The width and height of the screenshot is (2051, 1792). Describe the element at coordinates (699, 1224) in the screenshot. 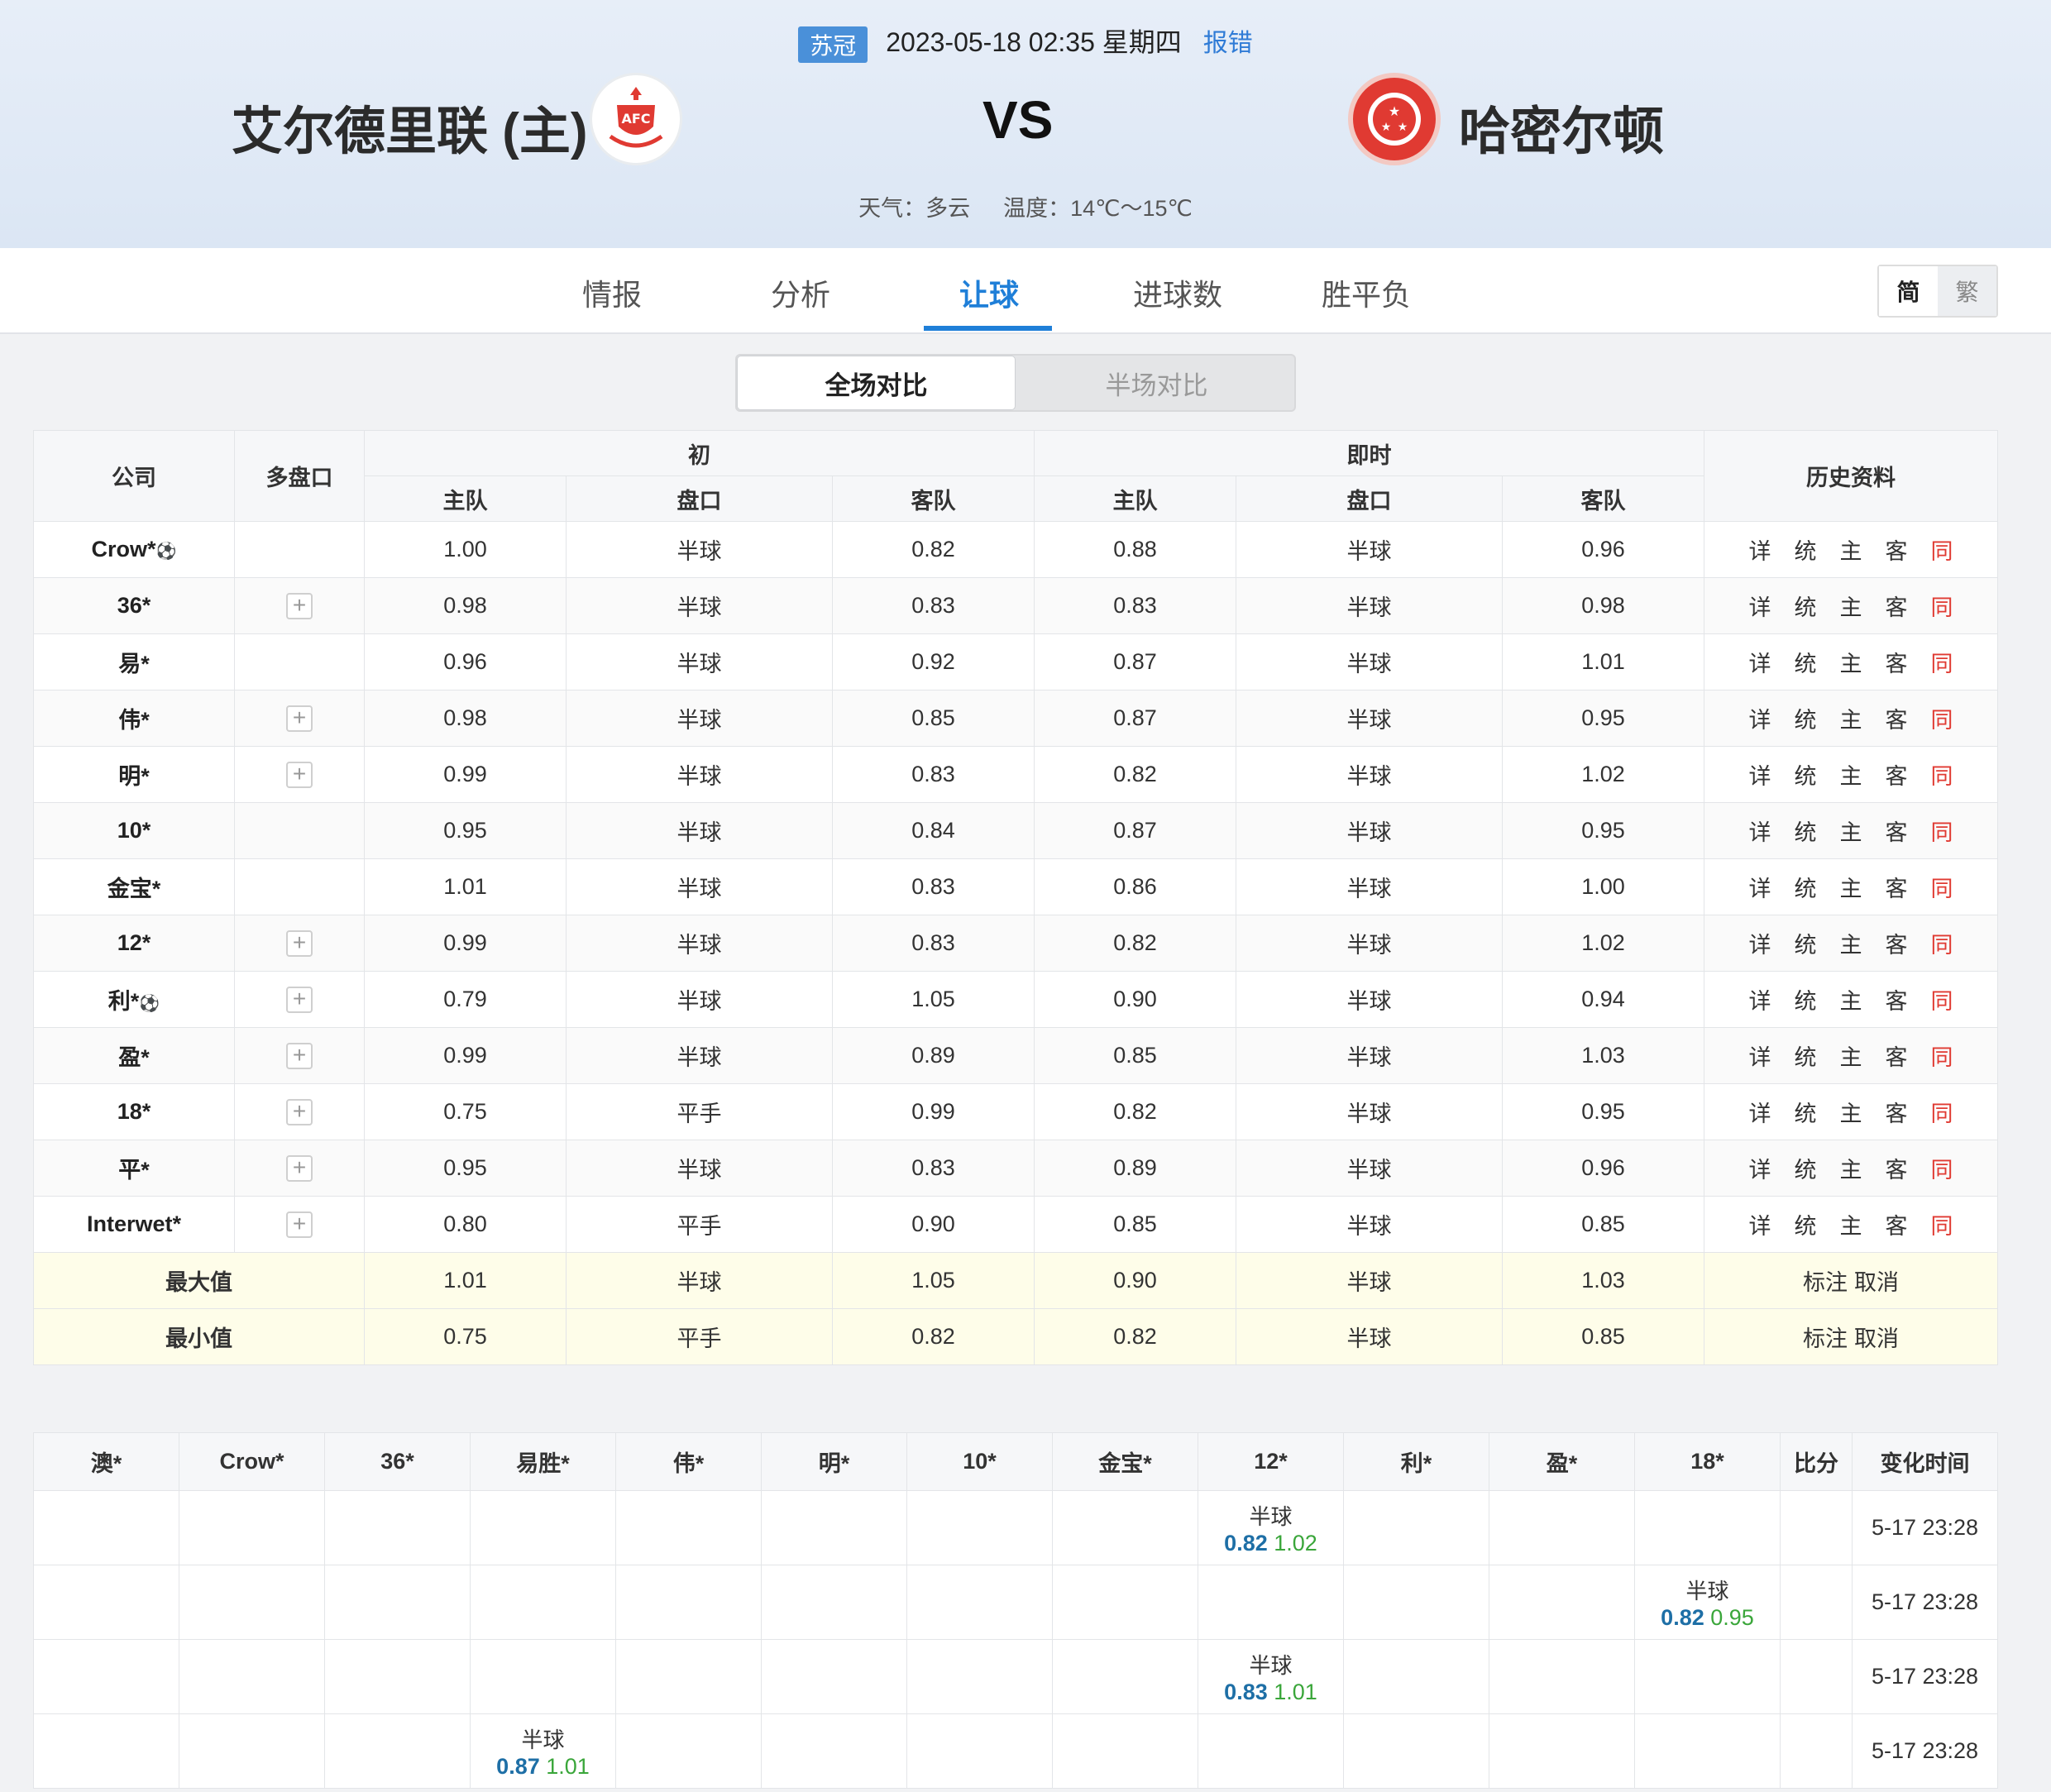

I see `odds-cell-i-line: 平手` at that location.